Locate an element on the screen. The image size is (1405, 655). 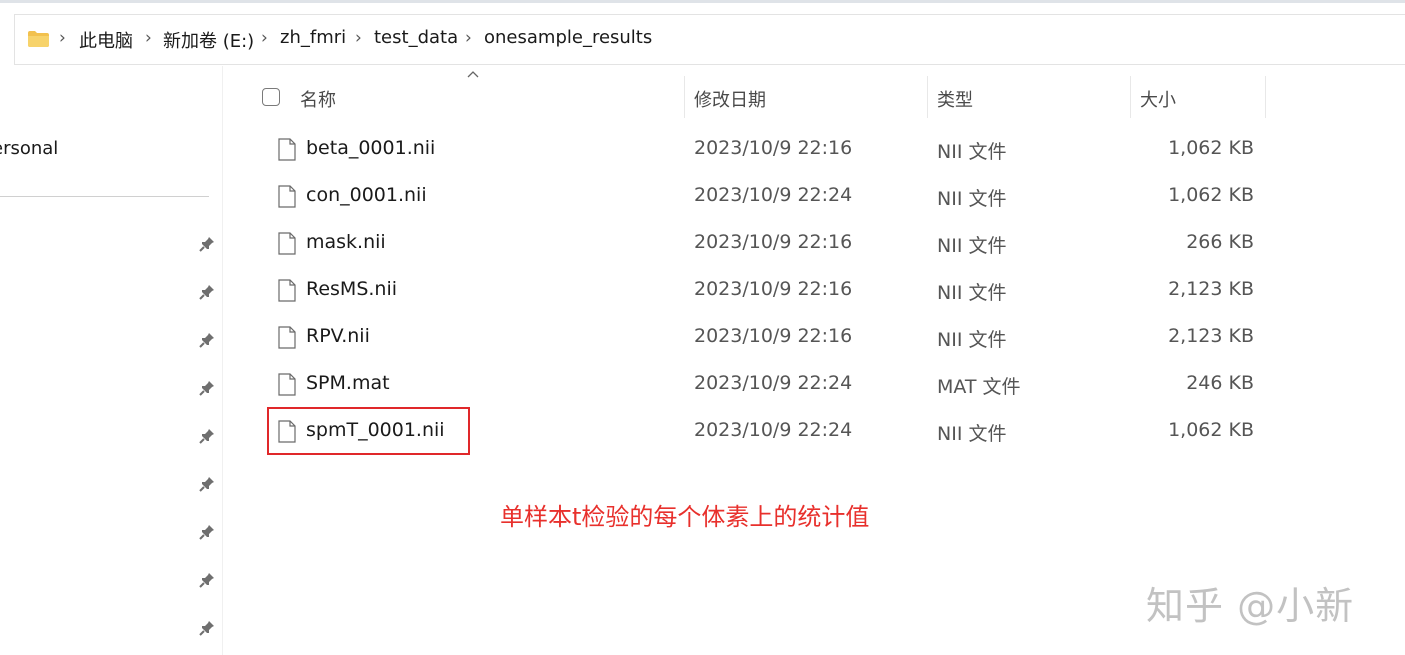
file-row: mask.nii 2023/10/9 22:16 NII 文件 266 KB is located at coordinates (760, 243).